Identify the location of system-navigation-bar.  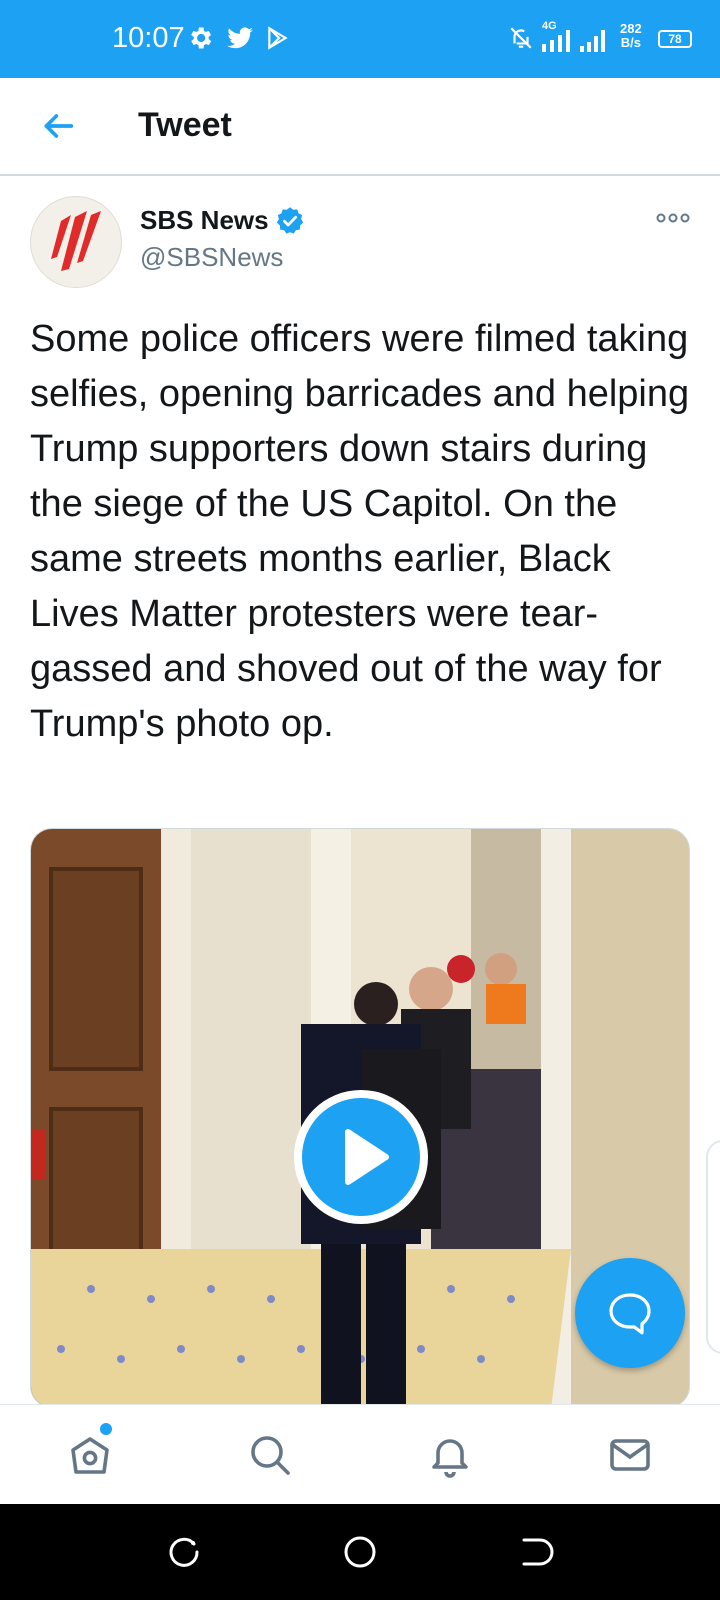
(360, 1552).